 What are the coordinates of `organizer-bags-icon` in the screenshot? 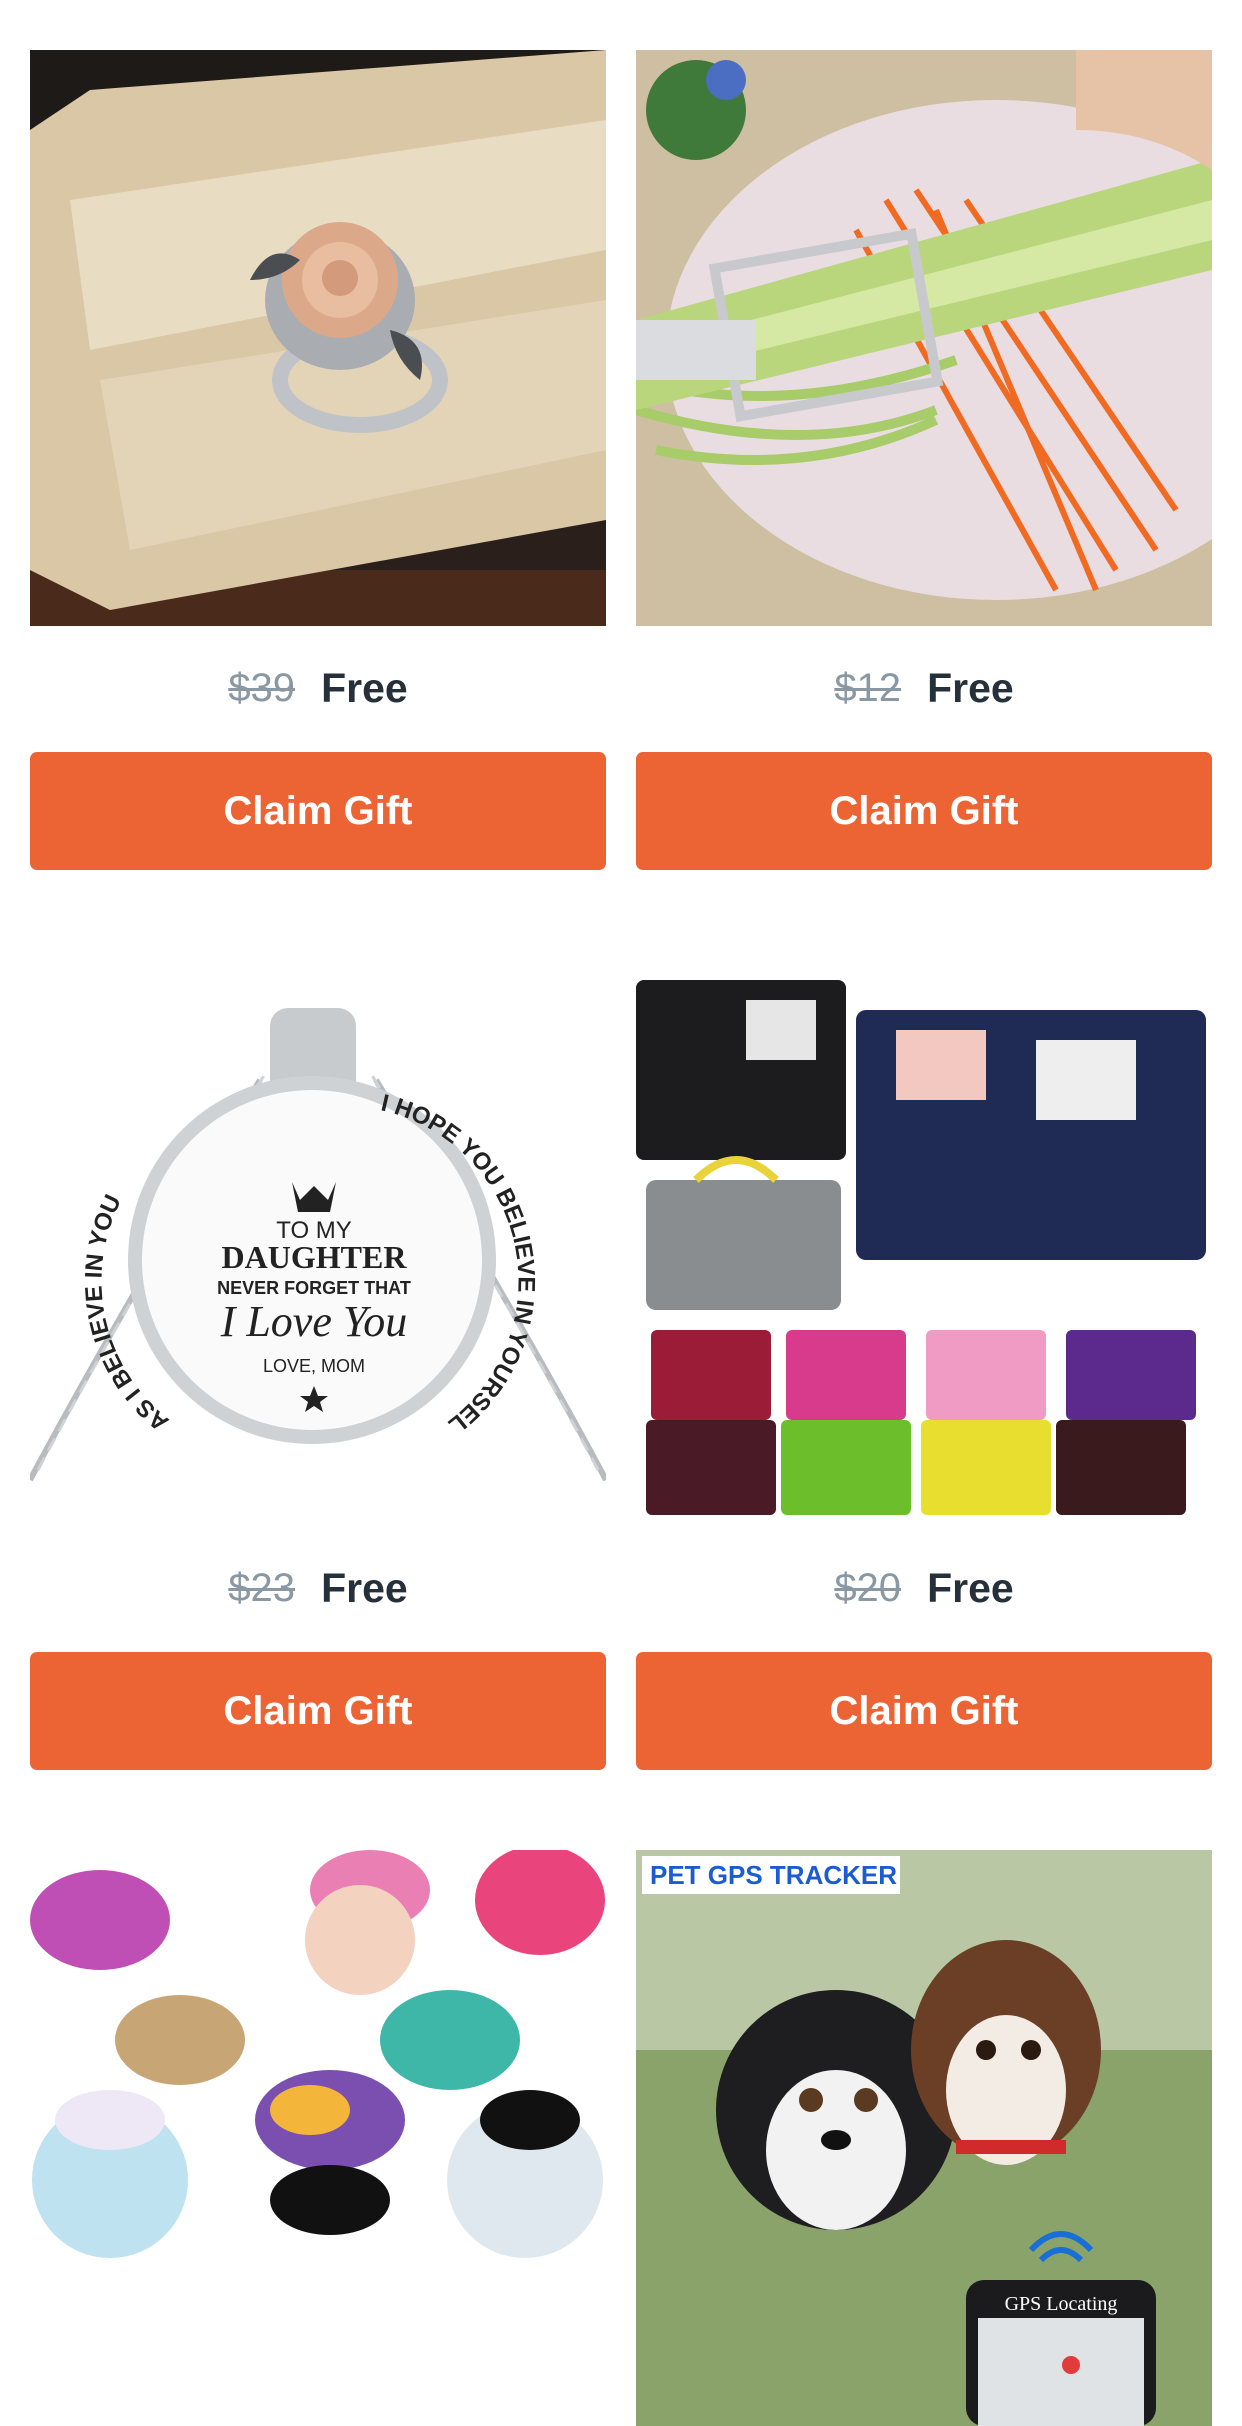 It's located at (924, 1238).